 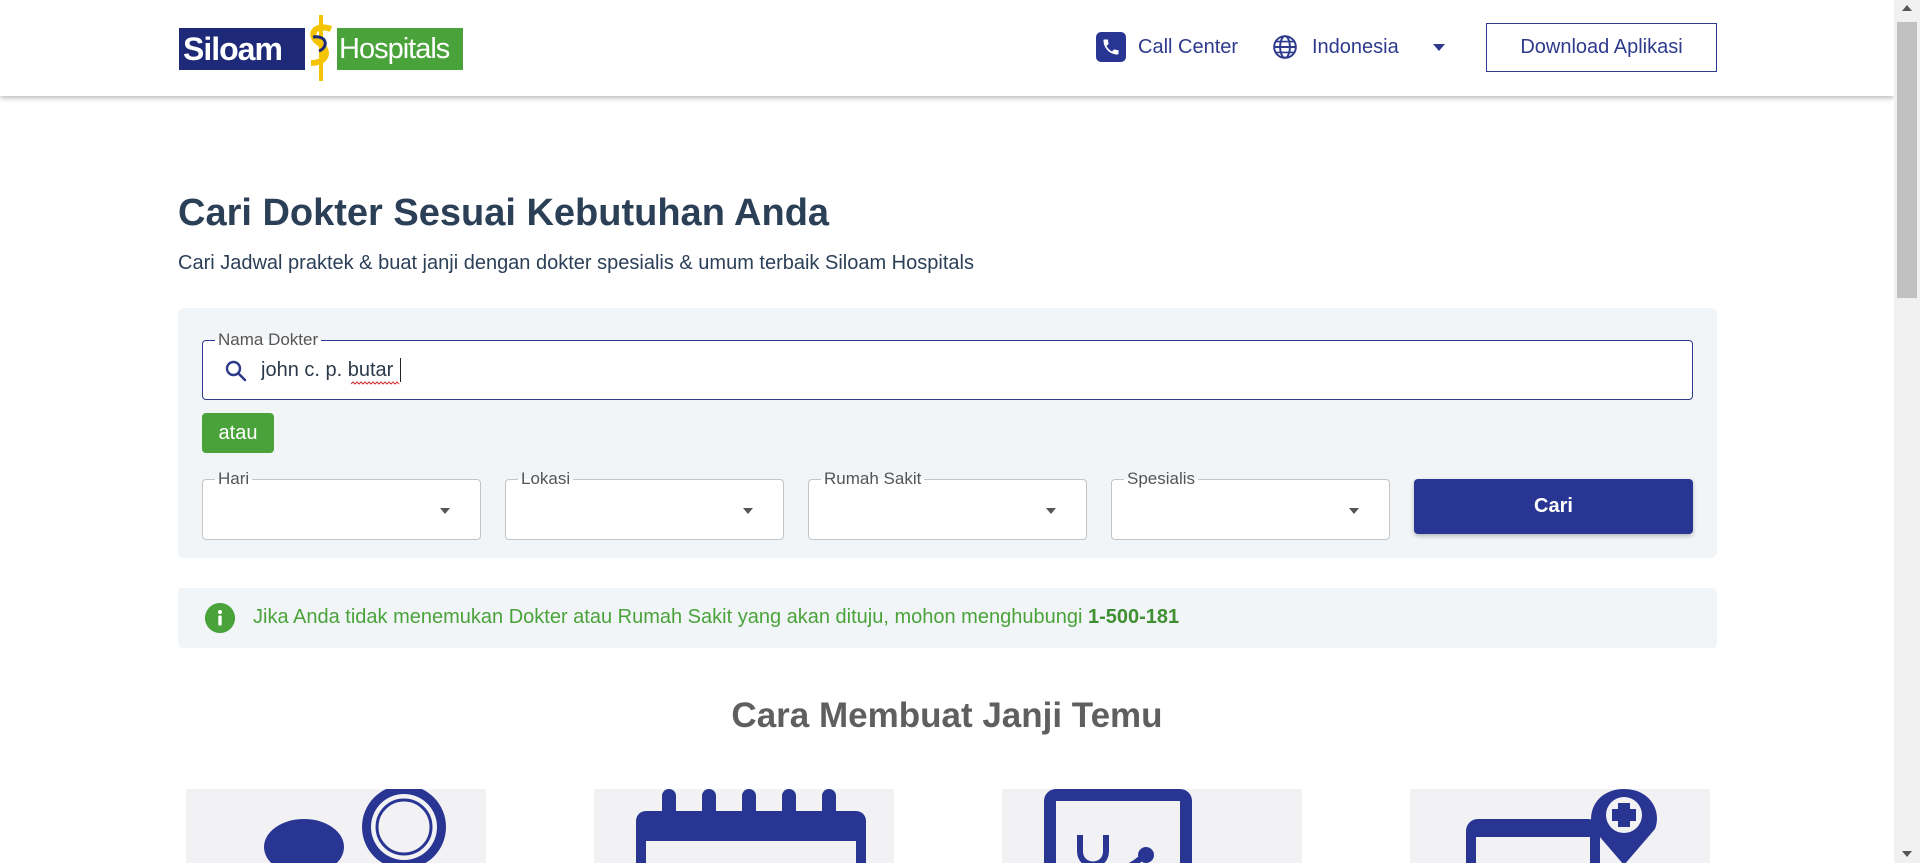 I want to click on specialist-select: Spesialis, so click(x=1250, y=504).